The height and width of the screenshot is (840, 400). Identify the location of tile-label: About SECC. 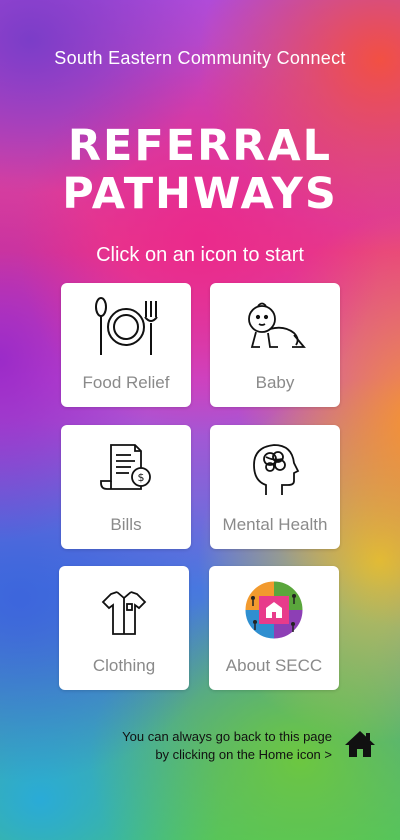
(274, 665).